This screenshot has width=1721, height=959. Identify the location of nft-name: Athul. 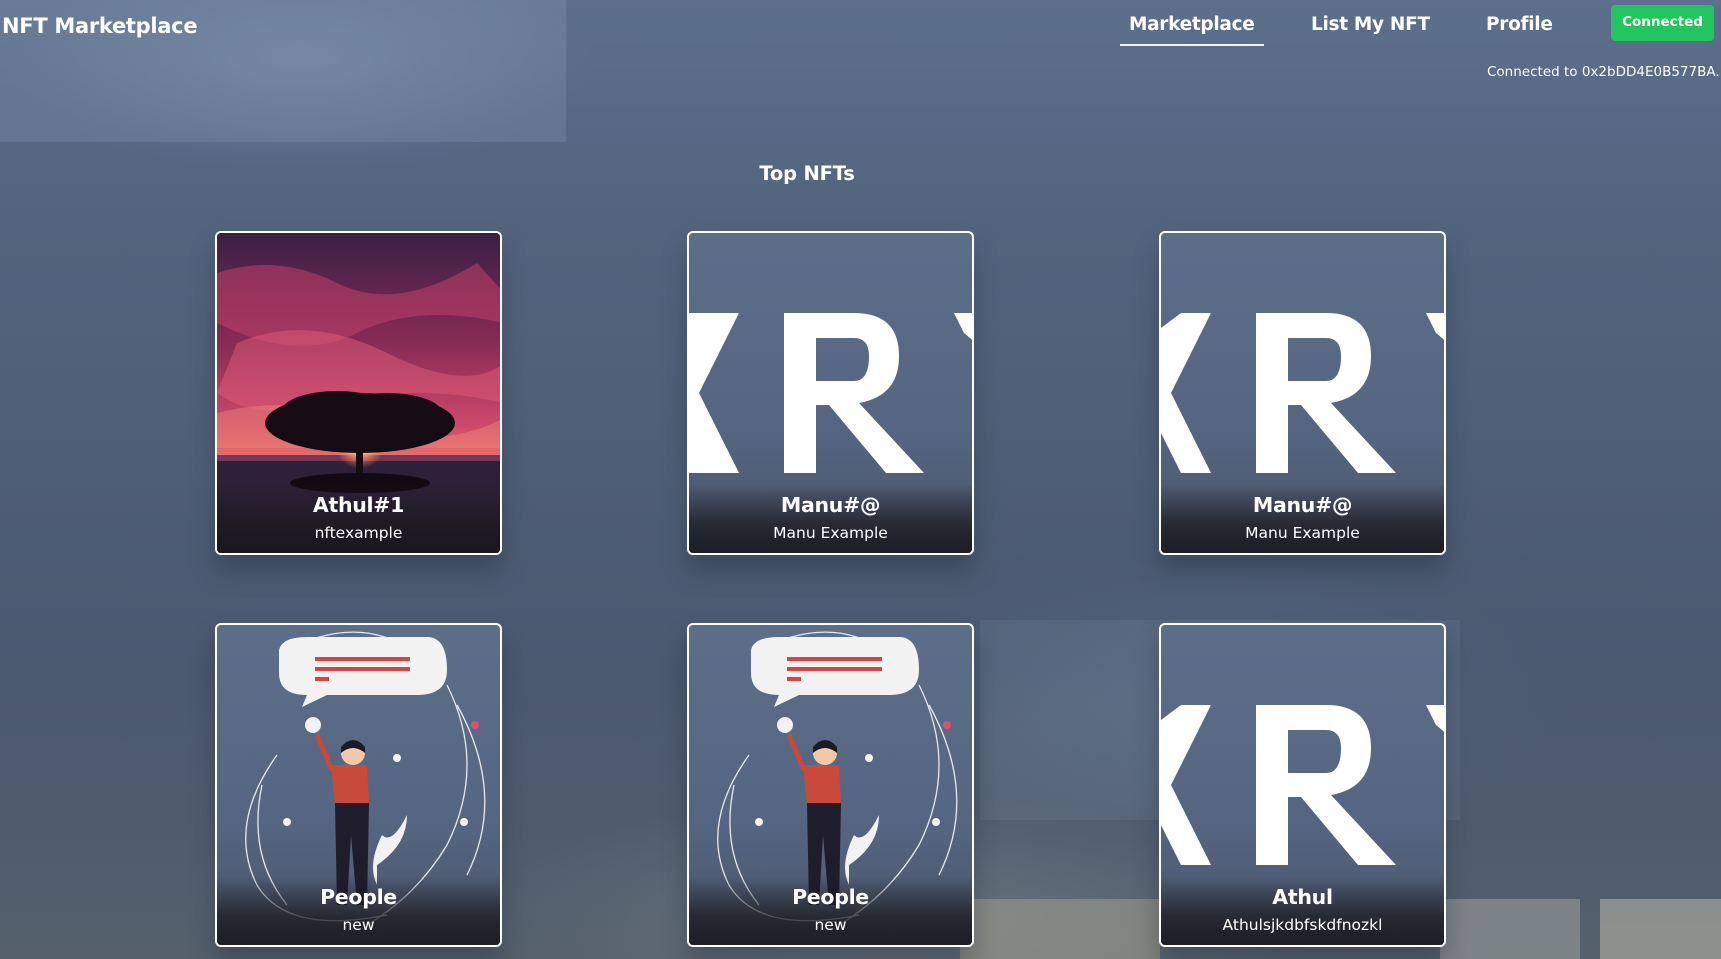
(1302, 897).